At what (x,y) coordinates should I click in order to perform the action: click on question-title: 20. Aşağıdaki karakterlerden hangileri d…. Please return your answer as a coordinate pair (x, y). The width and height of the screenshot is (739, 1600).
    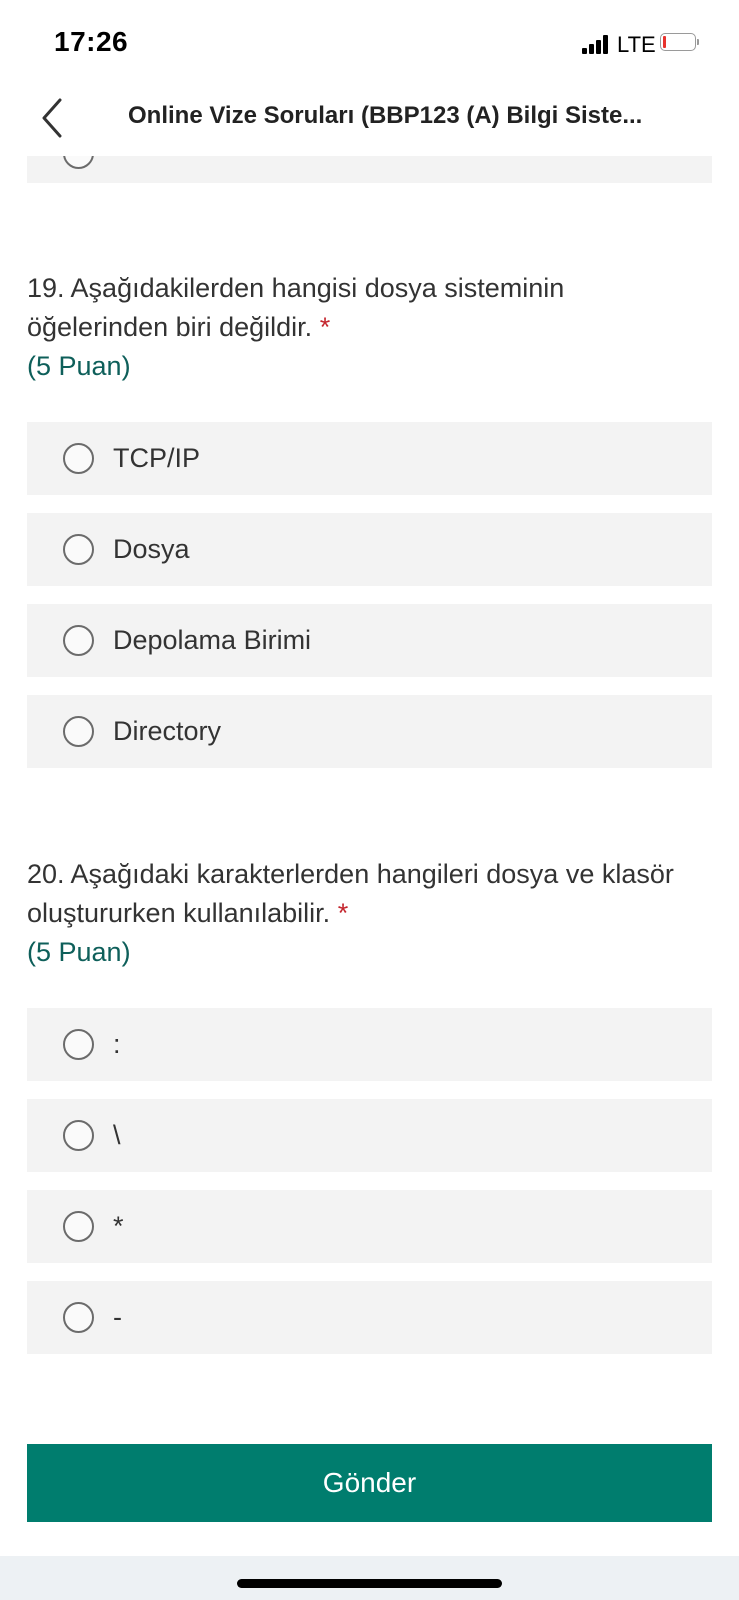
    Looking at the image, I should click on (350, 893).